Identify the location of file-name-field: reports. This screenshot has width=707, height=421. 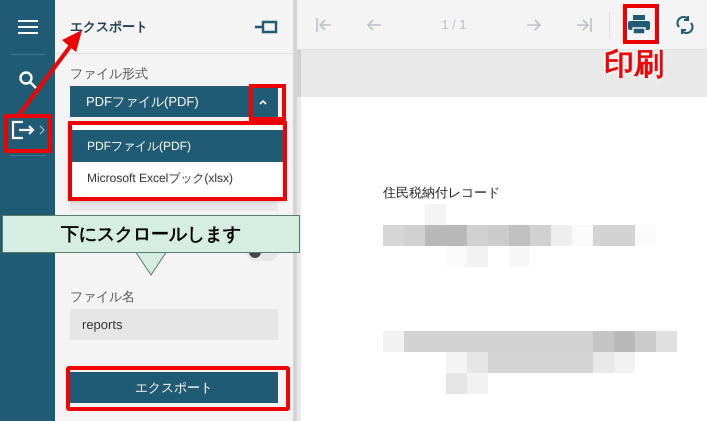
(174, 324).